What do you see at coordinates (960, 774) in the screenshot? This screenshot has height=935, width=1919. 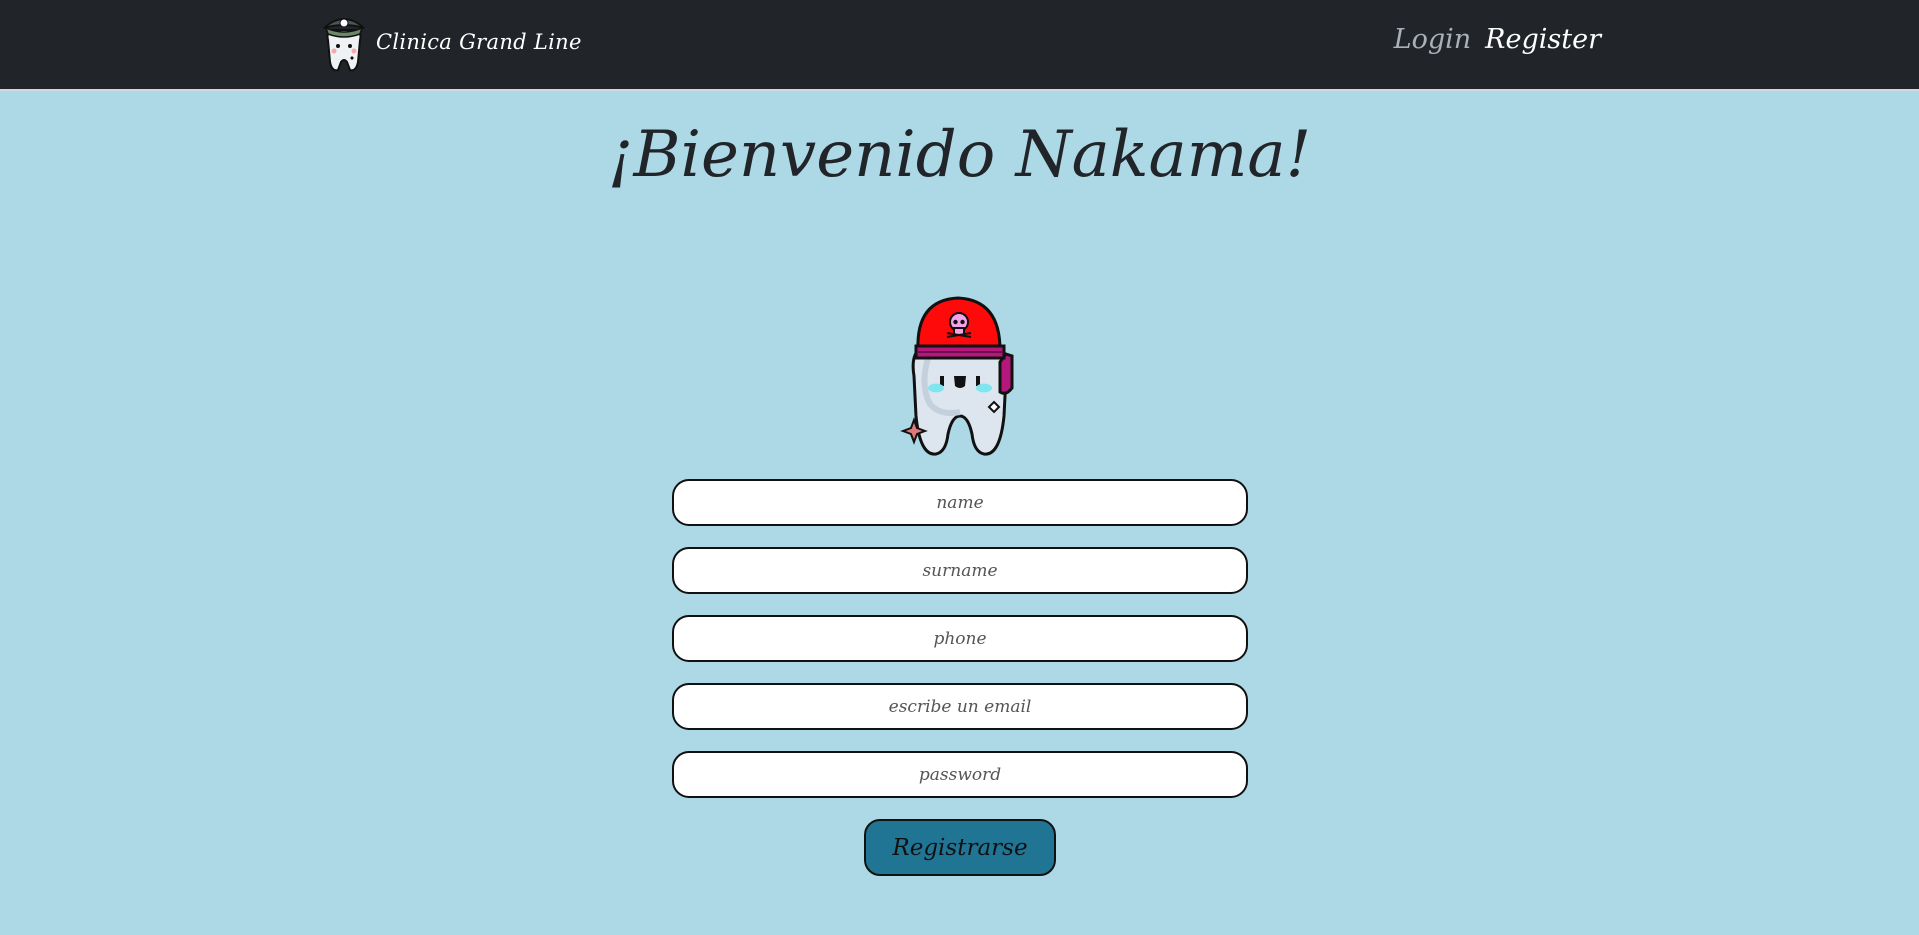 I see `password-input` at bounding box center [960, 774].